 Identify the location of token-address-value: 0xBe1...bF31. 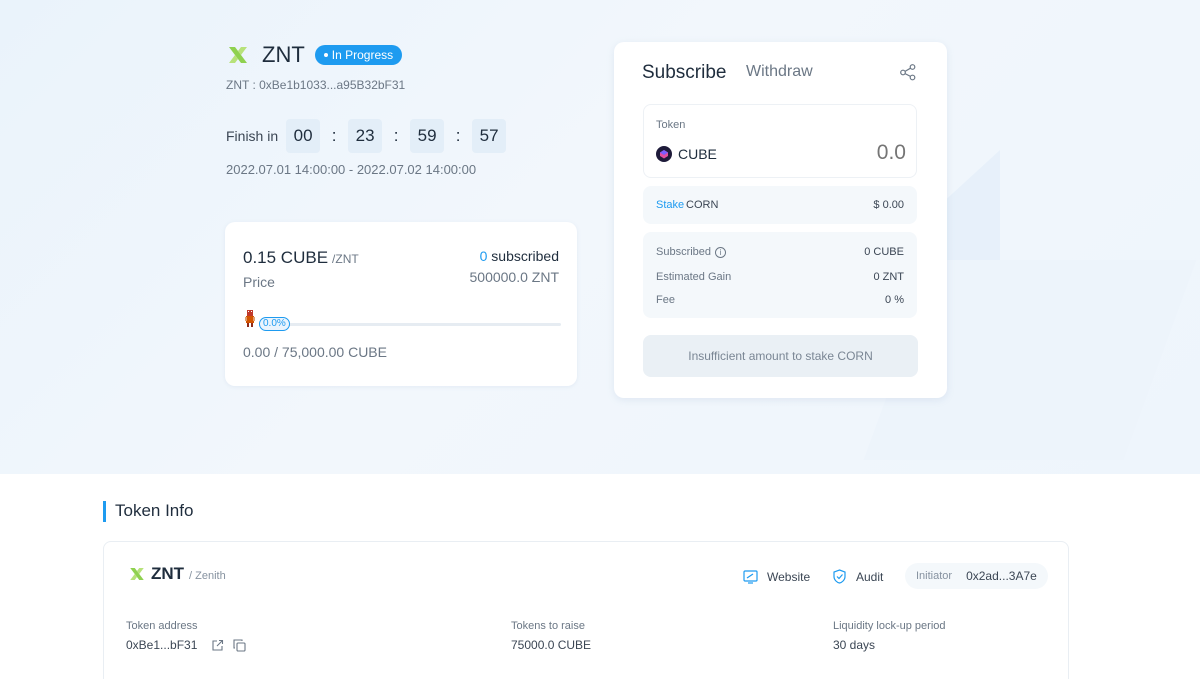
(186, 645).